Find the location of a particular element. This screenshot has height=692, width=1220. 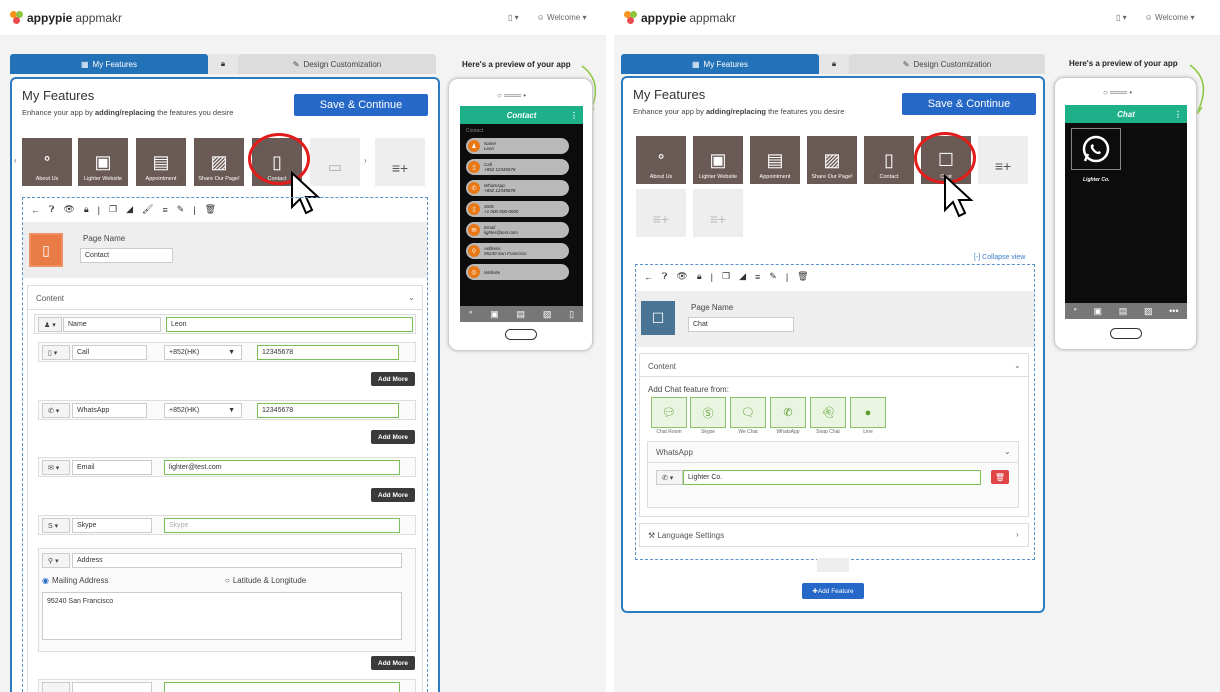

chat-room-option: 💬︎ is located at coordinates (669, 412).